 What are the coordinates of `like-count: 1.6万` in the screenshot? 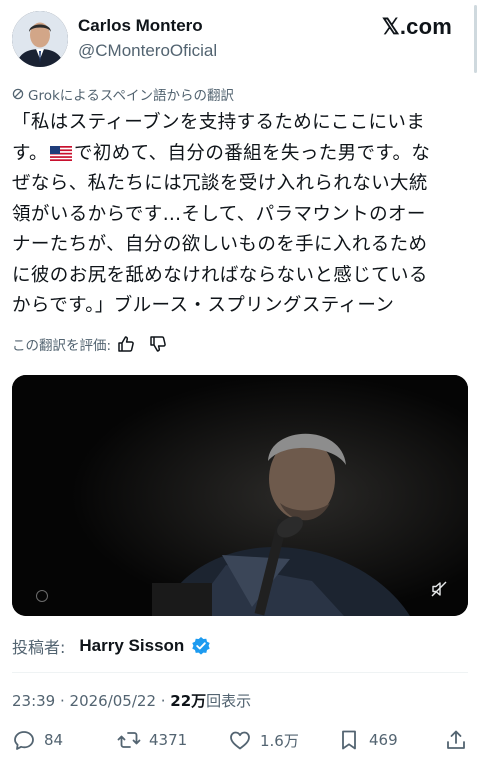 It's located at (279, 740).